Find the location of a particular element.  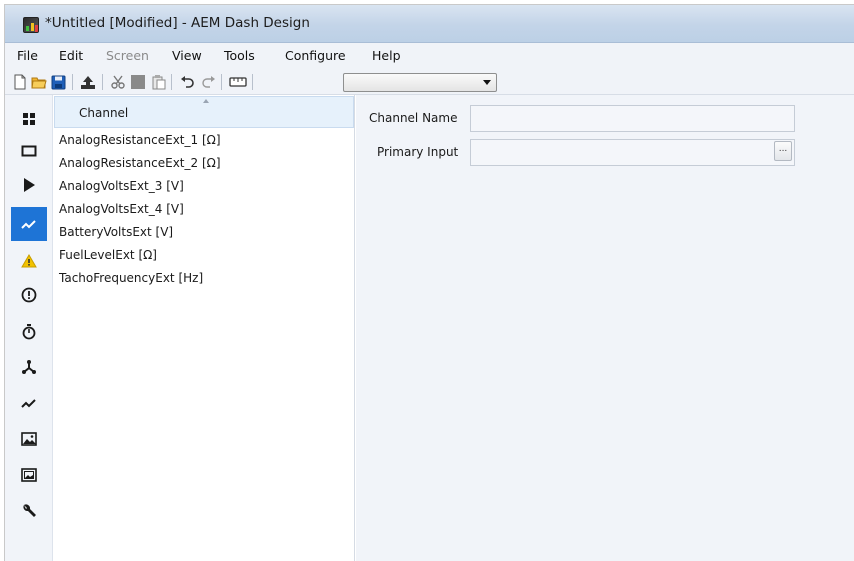

save-icon is located at coordinates (58, 82).